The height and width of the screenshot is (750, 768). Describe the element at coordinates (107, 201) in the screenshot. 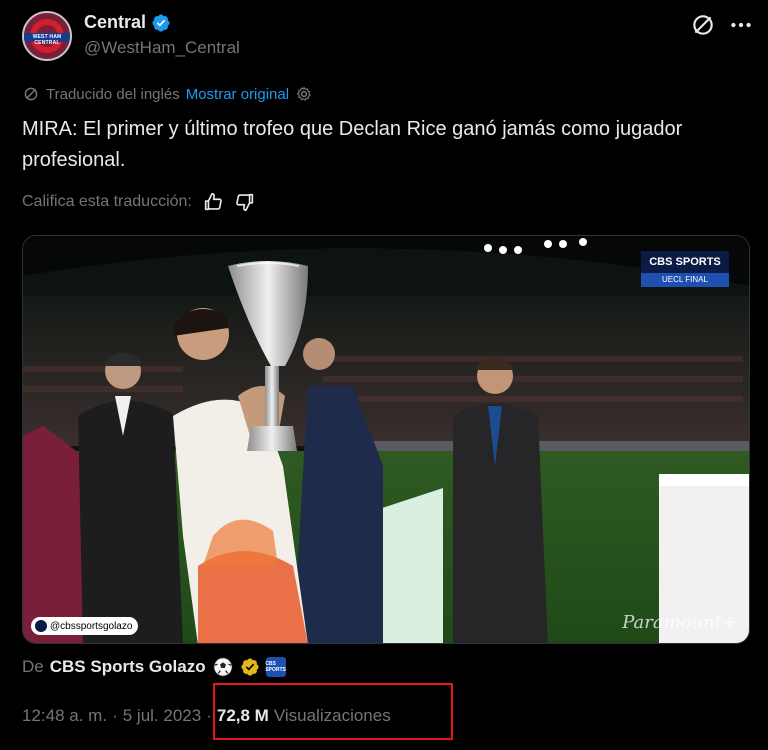

I see `rate-label: Califica esta traducción:` at that location.